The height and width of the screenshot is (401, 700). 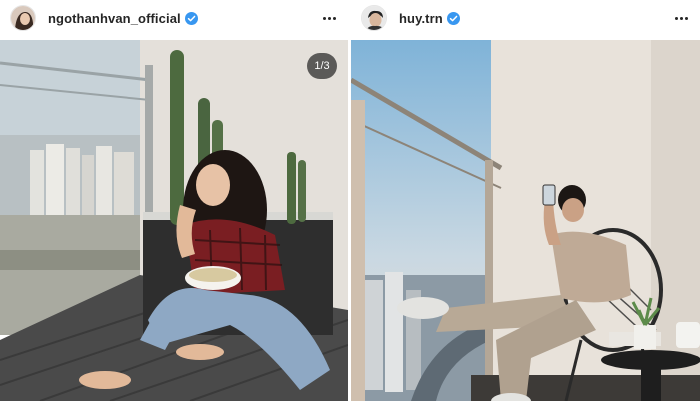 I want to click on media-counter-badge: 1/3, so click(x=322, y=66).